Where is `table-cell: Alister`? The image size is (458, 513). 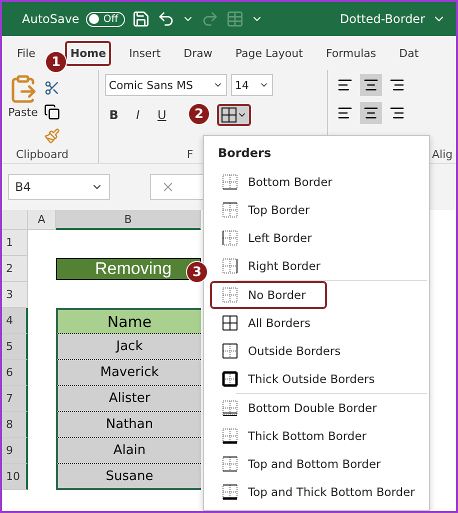
table-cell: Alister is located at coordinates (128, 399).